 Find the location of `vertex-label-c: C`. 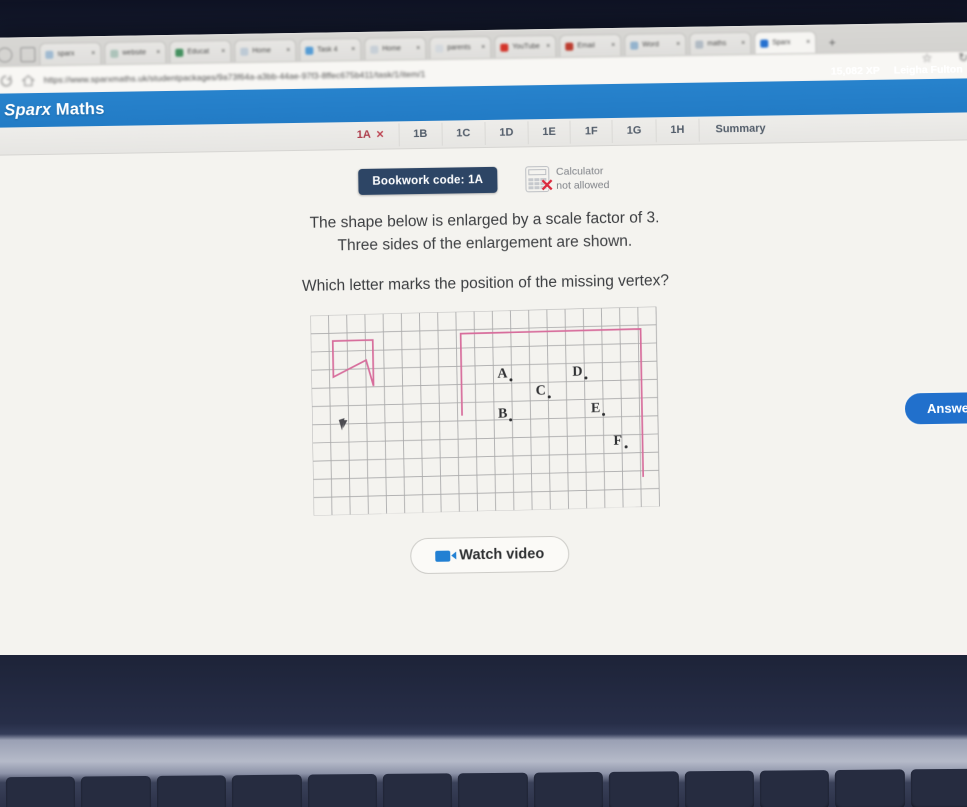

vertex-label-c: C is located at coordinates (543, 392).